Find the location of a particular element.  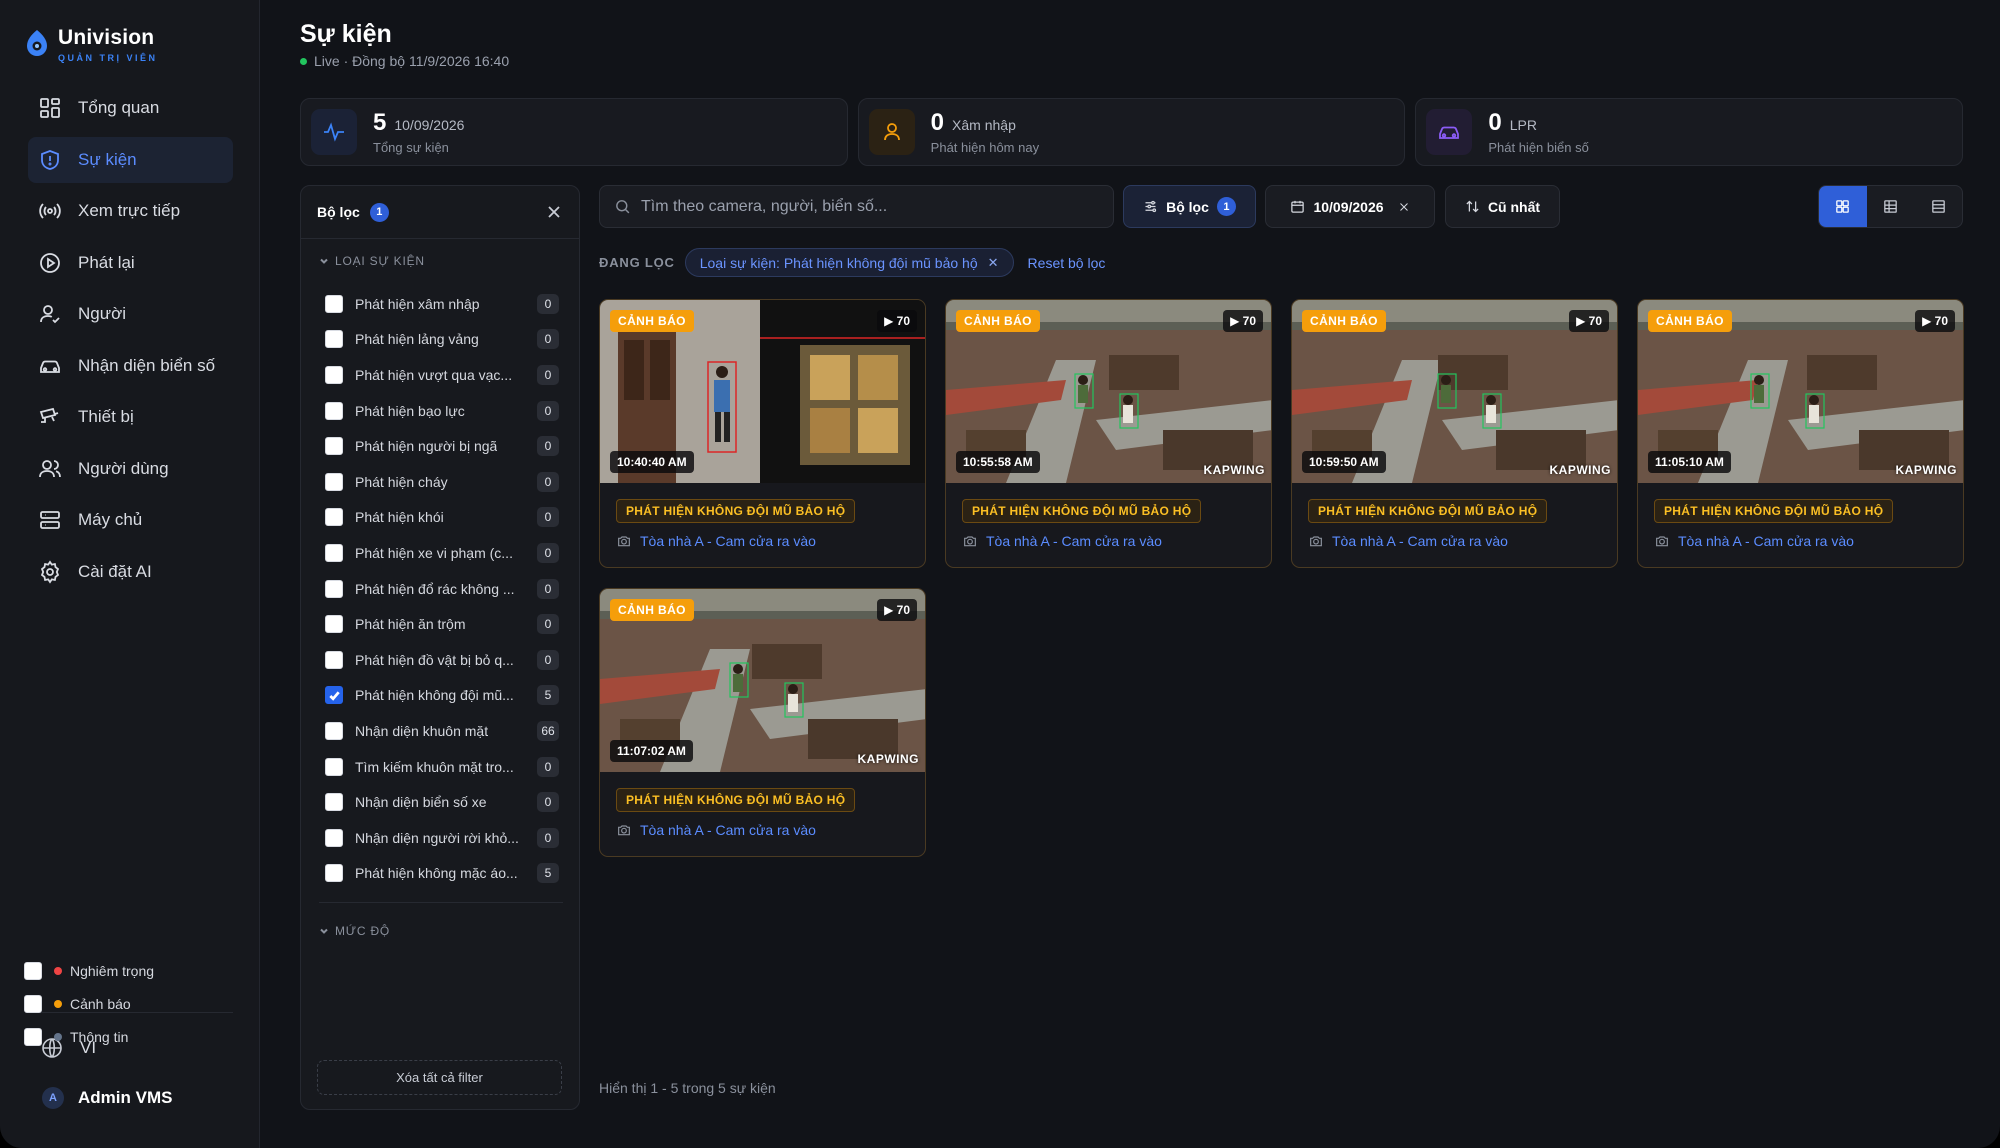

date-label: 10/09/2026 is located at coordinates (1348, 206).